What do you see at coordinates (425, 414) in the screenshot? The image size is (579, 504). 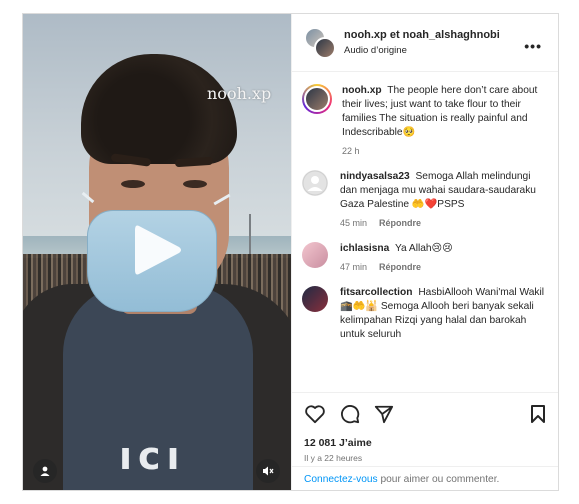 I see `action-icons` at bounding box center [425, 414].